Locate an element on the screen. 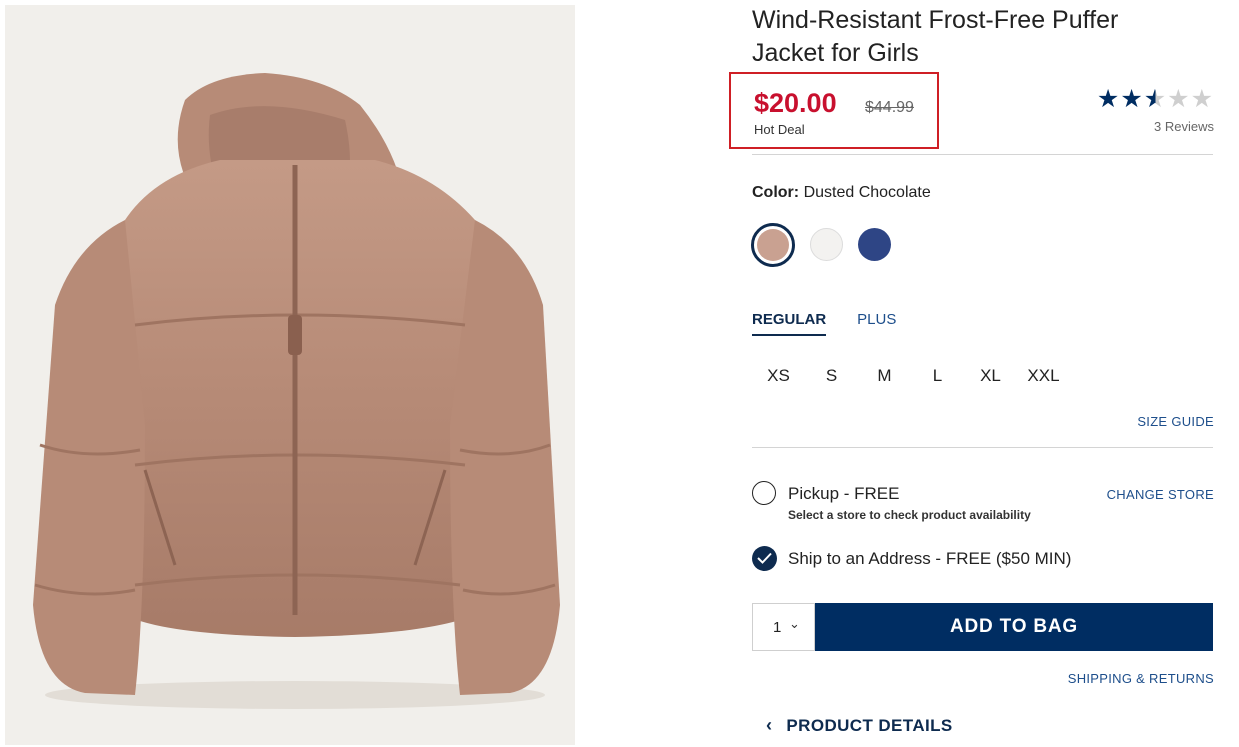 The width and height of the screenshot is (1239, 747). shipping-returns-link: SHIPPING & RETURNS is located at coordinates (1141, 678).